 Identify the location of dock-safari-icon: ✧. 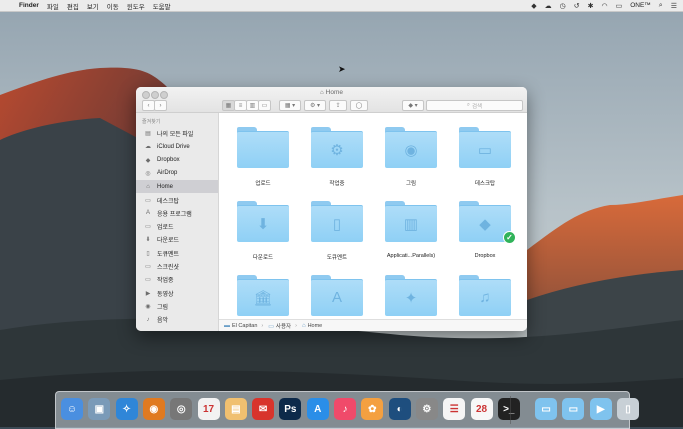
(126, 409).